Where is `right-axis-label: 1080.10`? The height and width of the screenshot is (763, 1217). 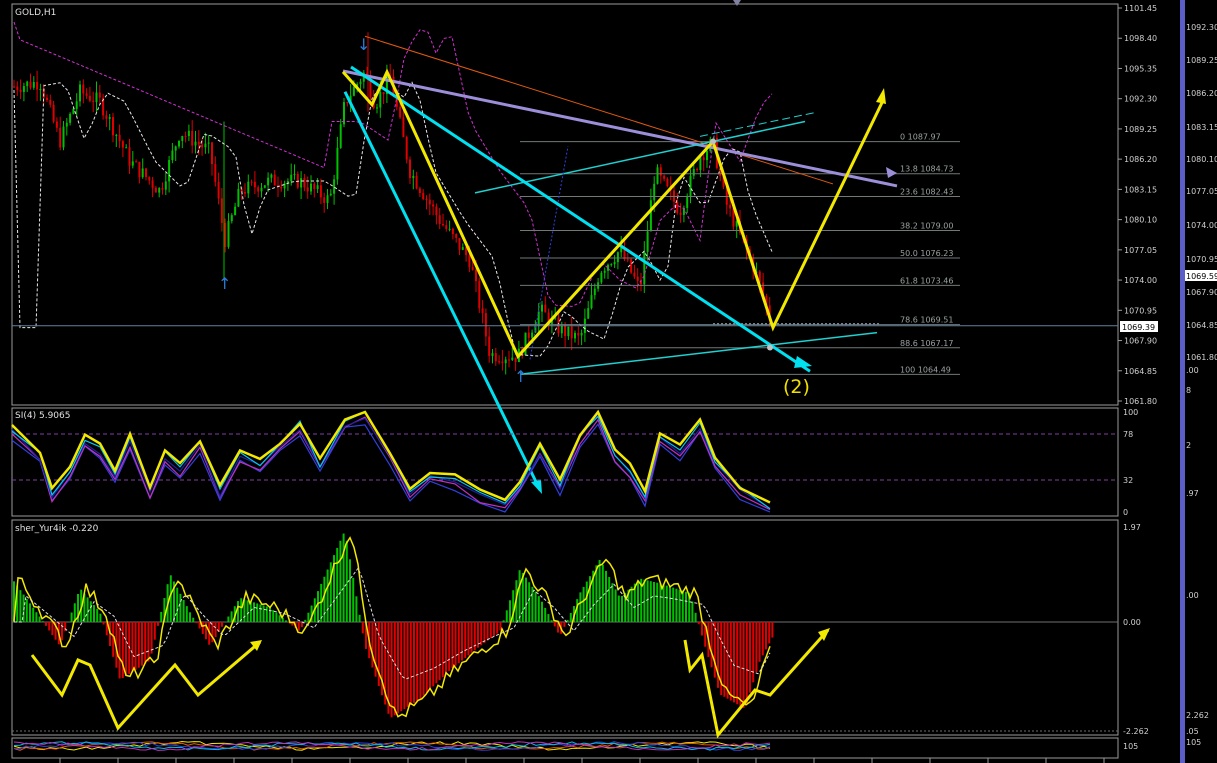
right-axis-label: 1080.10 is located at coordinates (1201, 159).